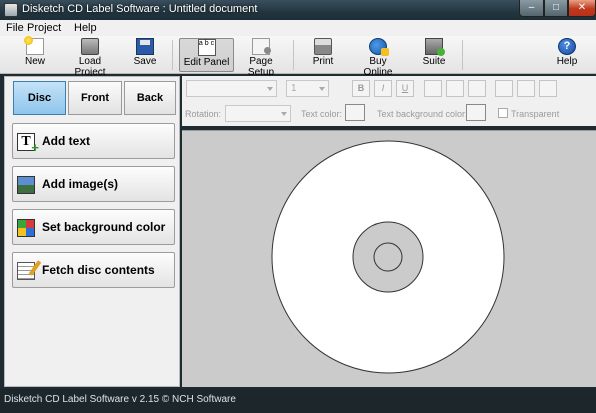 Image resolution: width=596 pixels, height=413 pixels. What do you see at coordinates (548, 88) in the screenshot?
I see `valign-bottom-button` at bounding box center [548, 88].